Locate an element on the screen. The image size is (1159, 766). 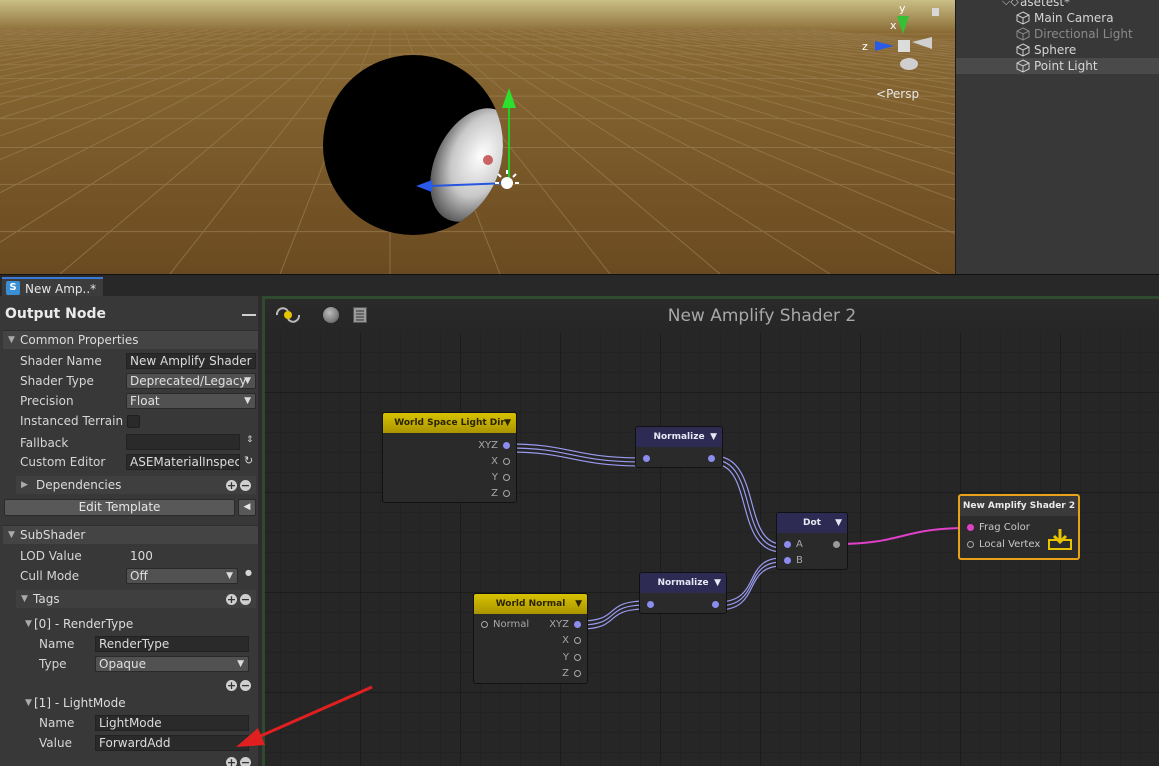
shader-name-label: Shader Name is located at coordinates (61, 361).